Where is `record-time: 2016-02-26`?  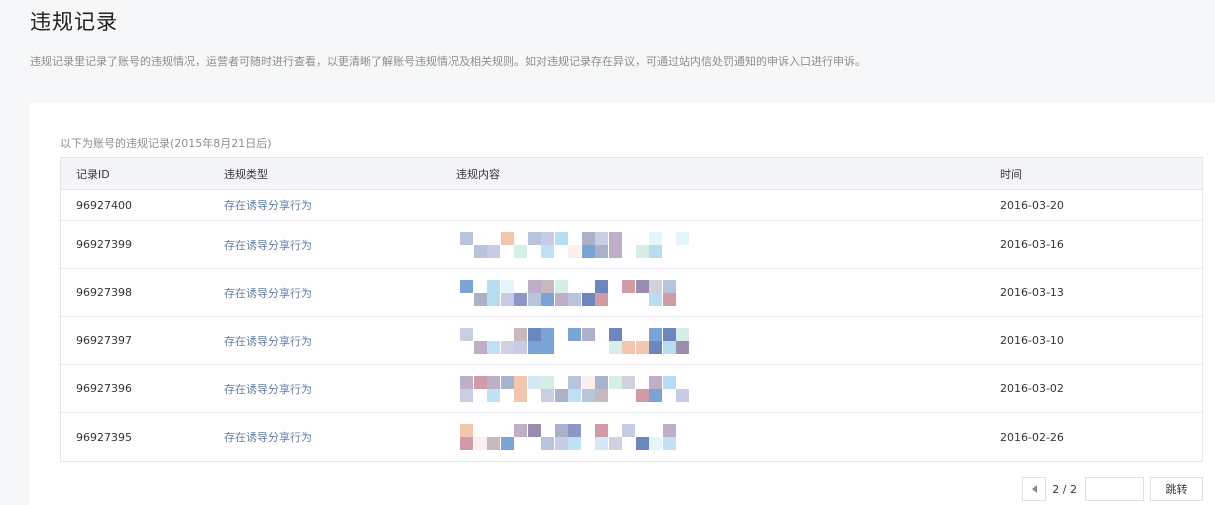
record-time: 2016-02-26 is located at coordinates (1032, 437).